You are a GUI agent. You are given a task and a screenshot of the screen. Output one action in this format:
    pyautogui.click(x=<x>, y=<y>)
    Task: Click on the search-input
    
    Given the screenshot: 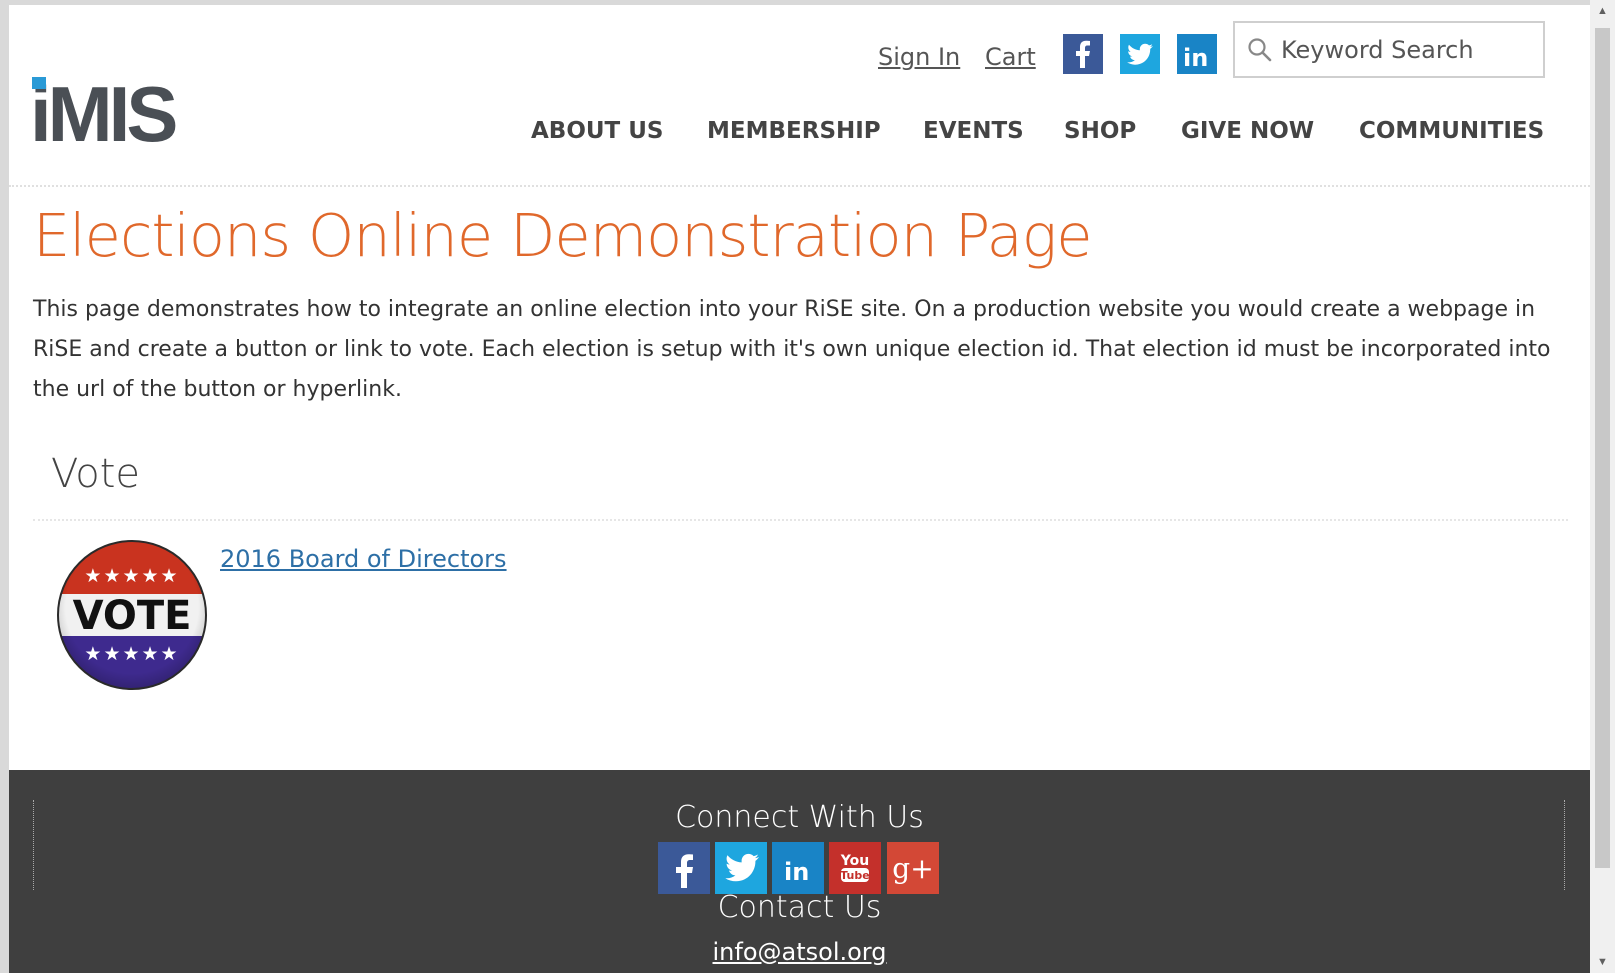 What is the action you would take?
    pyautogui.click(x=1406, y=50)
    